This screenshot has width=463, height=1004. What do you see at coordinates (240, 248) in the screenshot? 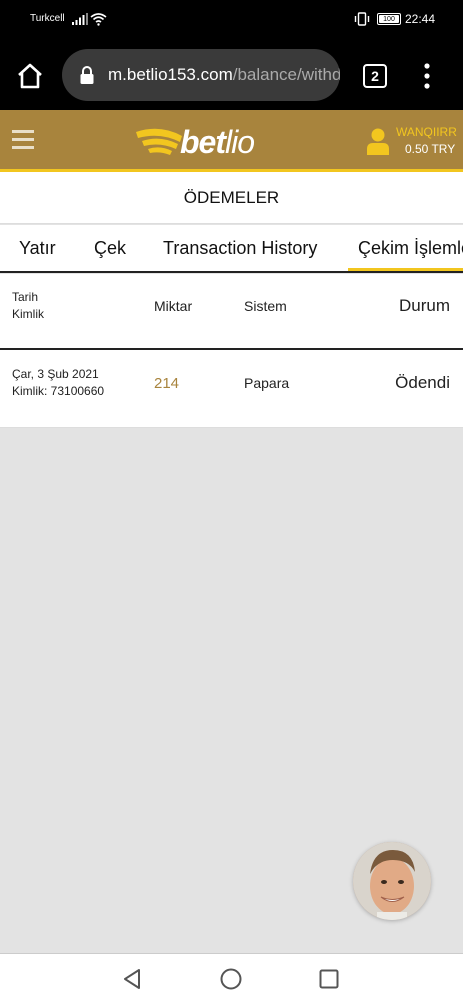
I see `tab-transaction-history: Transaction History` at bounding box center [240, 248].